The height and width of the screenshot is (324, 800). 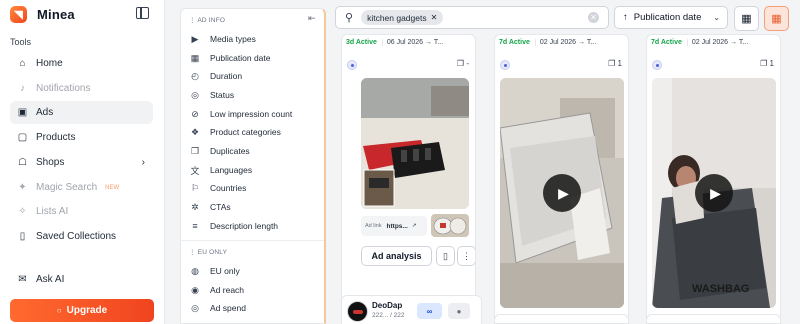 What do you see at coordinates (667, 17) in the screenshot?
I see `sort-label: Publication date` at bounding box center [667, 17].